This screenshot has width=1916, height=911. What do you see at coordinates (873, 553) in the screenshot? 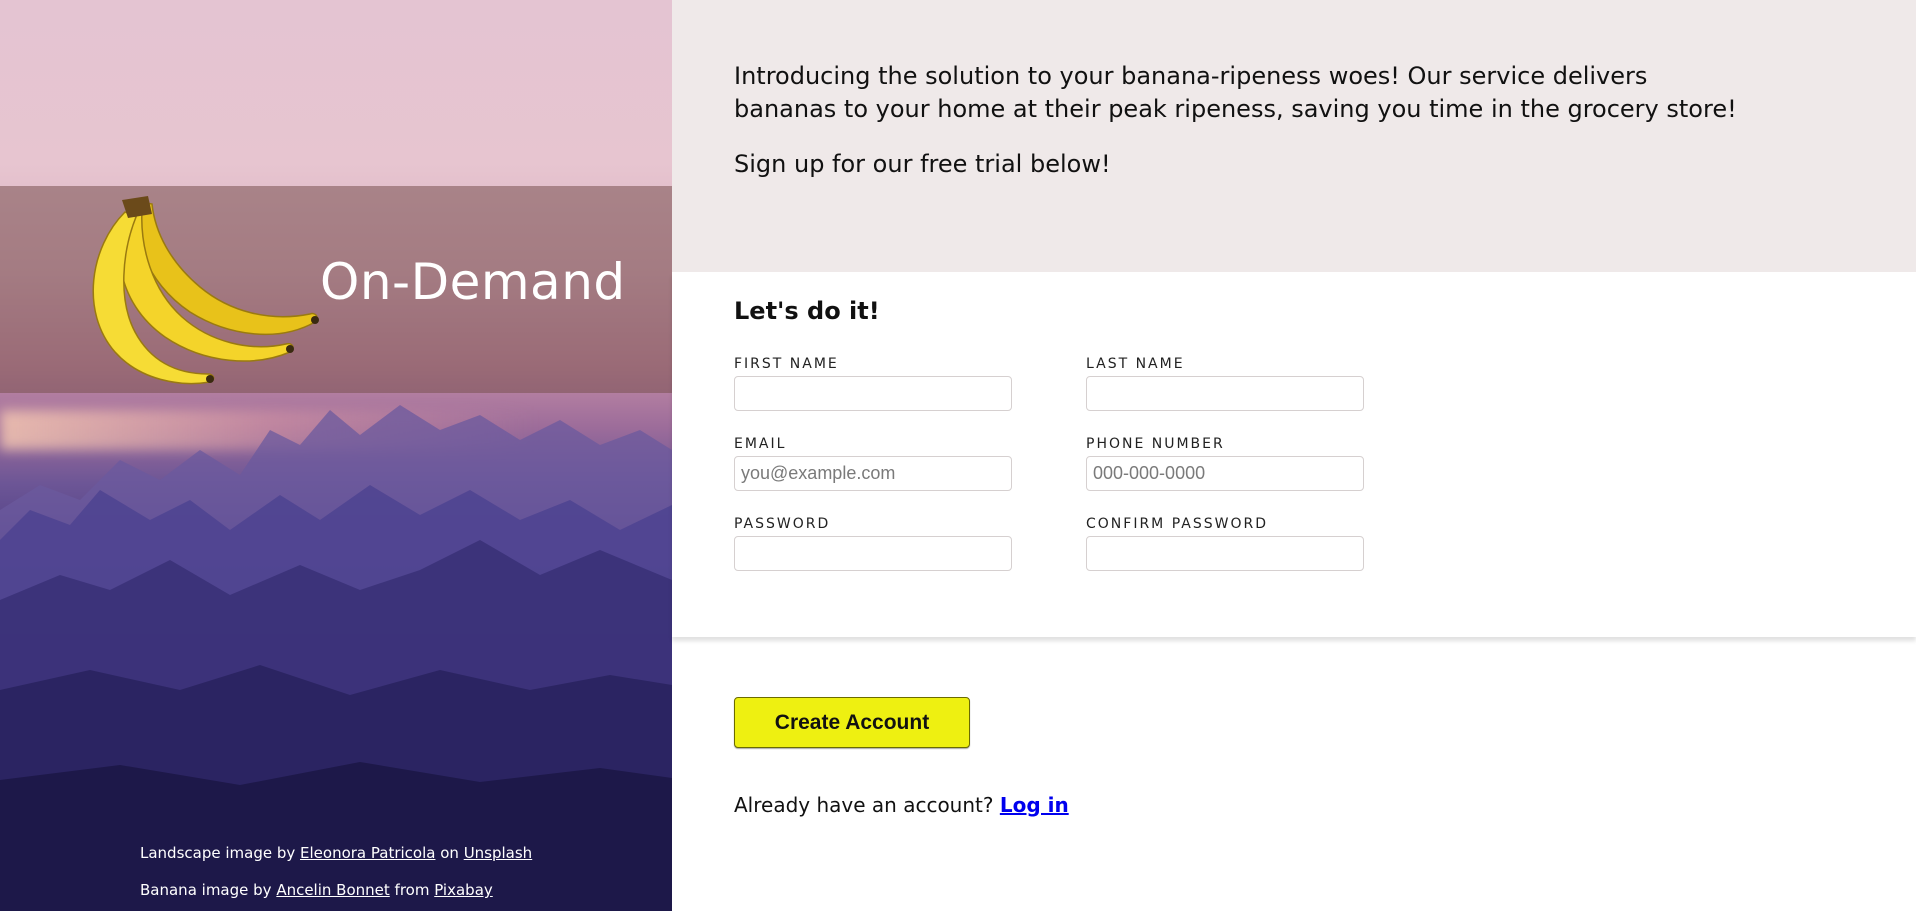
I see `password-field` at bounding box center [873, 553].